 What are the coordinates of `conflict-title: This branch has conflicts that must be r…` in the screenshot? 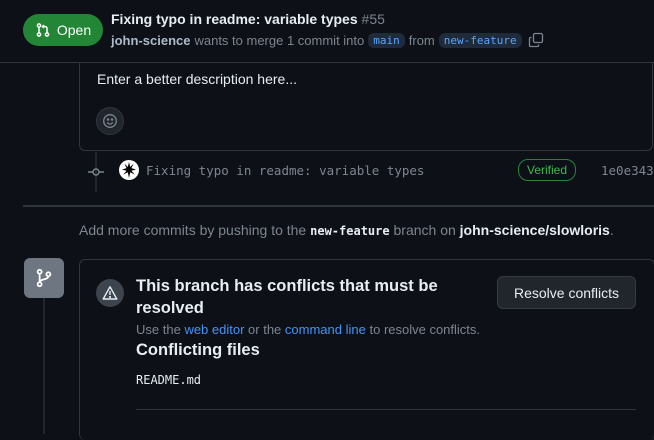 It's located at (287, 297).